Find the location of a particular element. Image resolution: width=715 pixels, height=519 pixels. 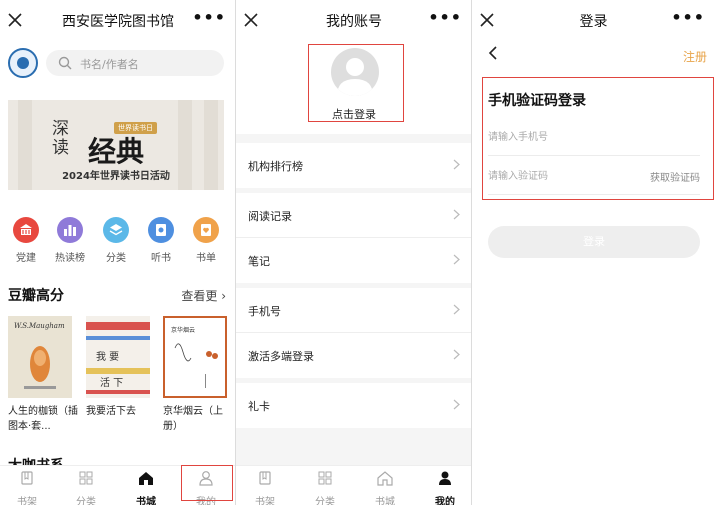

book-cover: W.S.Maugham is located at coordinates (40, 357).